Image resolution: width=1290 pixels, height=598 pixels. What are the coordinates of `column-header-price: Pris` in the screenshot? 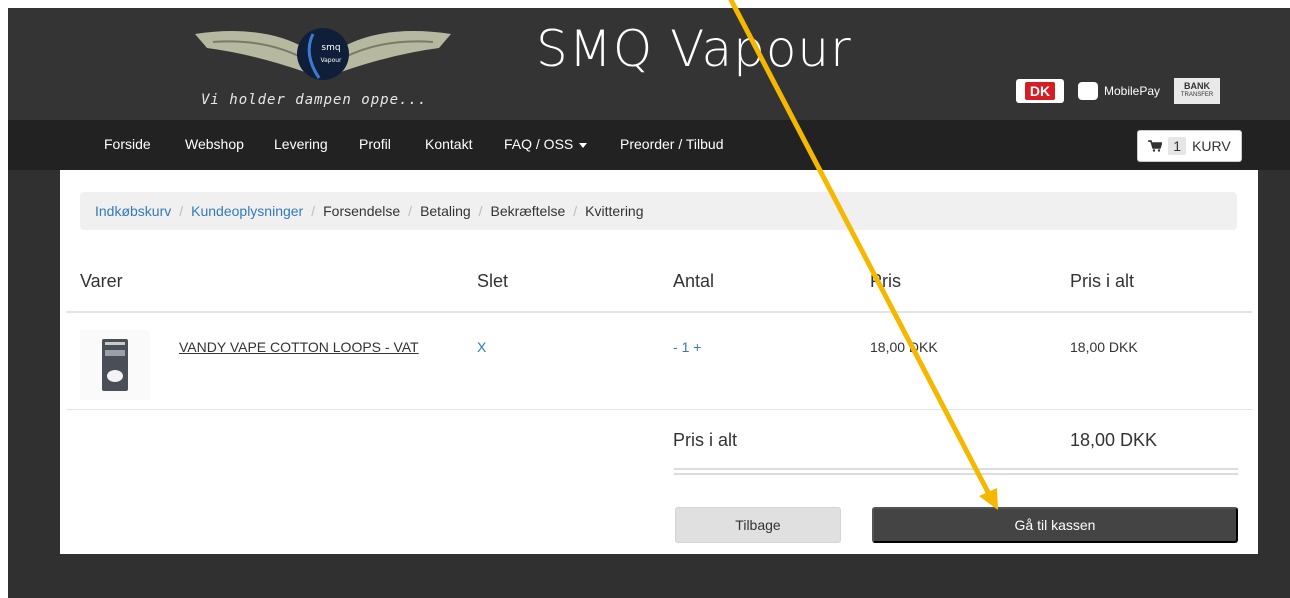 It's located at (885, 281).